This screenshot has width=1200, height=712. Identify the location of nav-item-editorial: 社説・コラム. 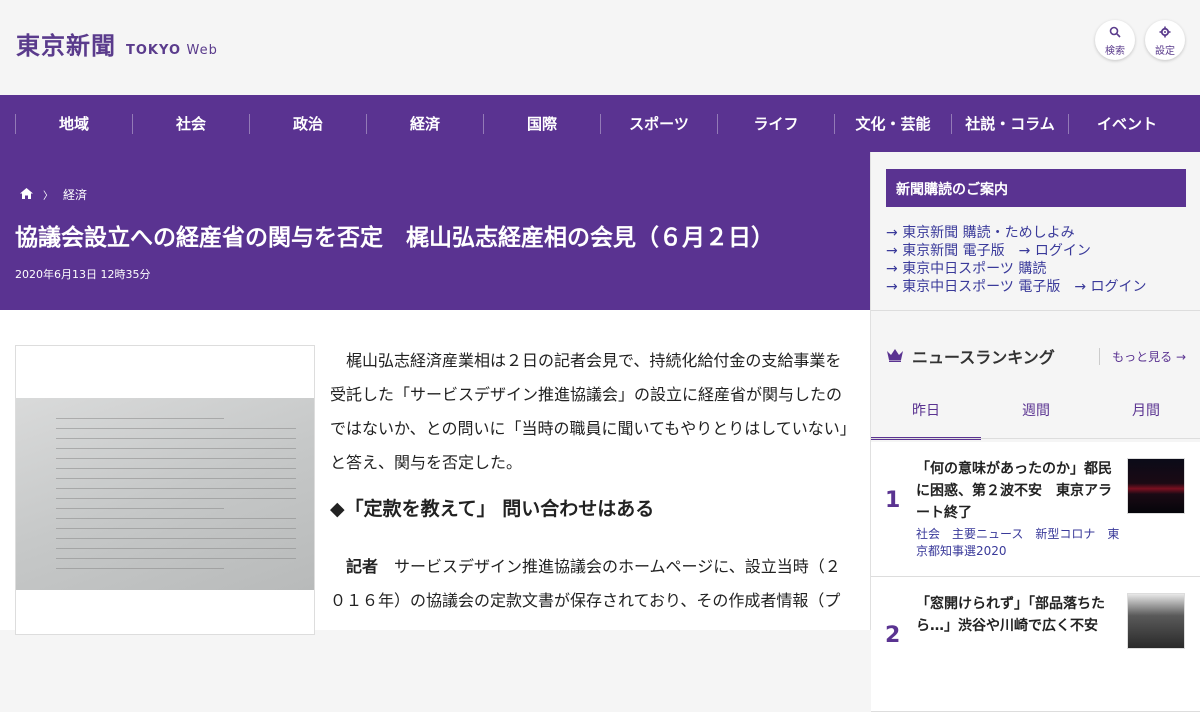
(1009, 123).